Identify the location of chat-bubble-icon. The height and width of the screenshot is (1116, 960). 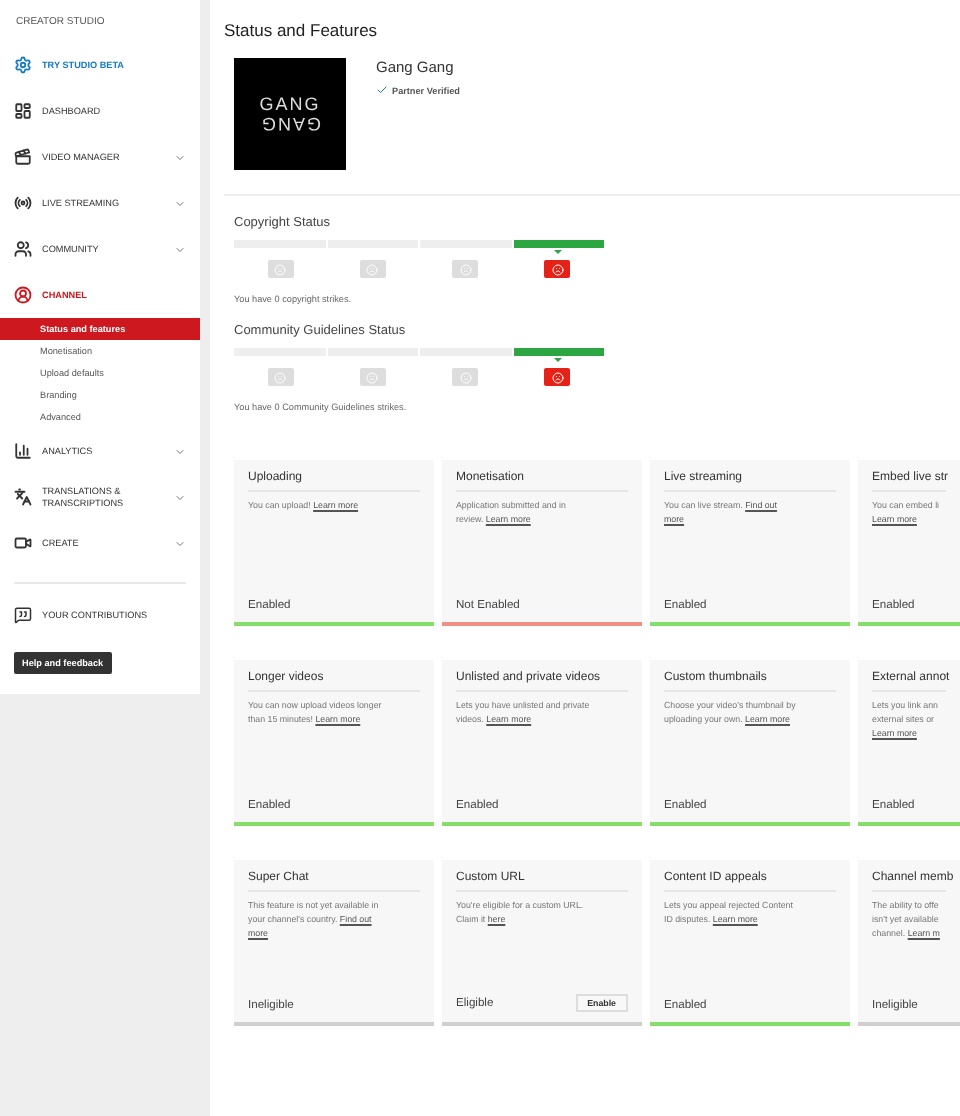
(23, 615).